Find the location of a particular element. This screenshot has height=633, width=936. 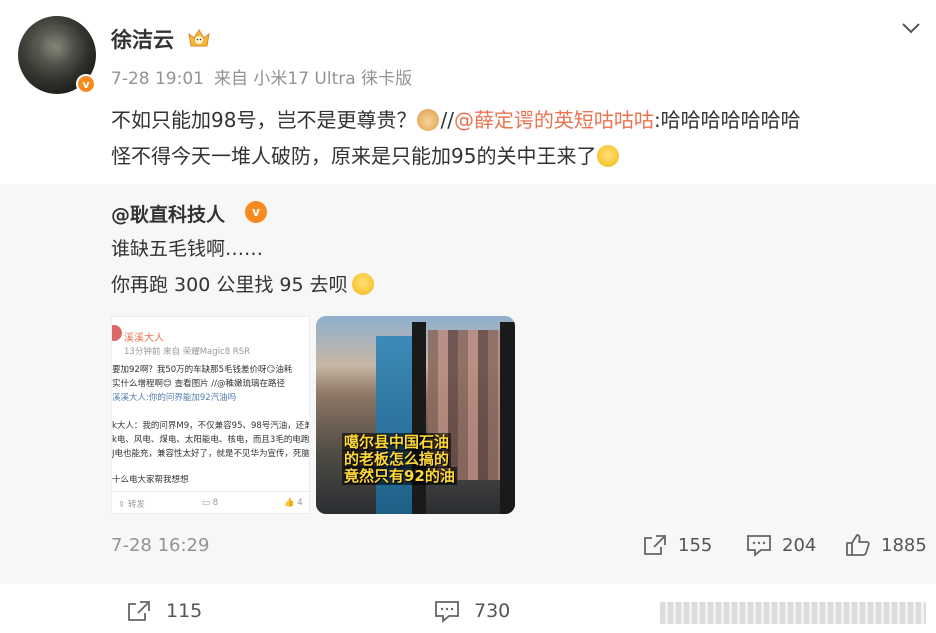

fear-emoji-icon is located at coordinates (608, 156).